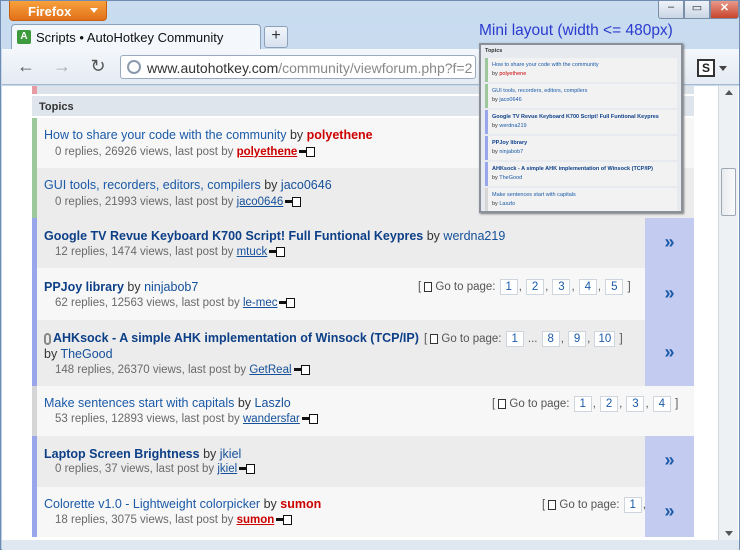  Describe the element at coordinates (130, 37) in the screenshot. I see `tab-title: Scripts • AutoHotkey Community` at that location.